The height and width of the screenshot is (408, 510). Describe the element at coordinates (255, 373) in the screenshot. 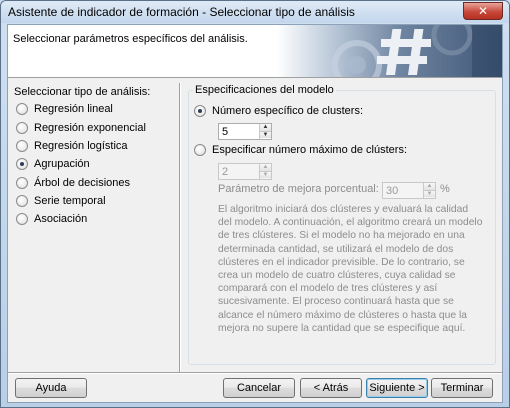

I see `footer-separator` at that location.